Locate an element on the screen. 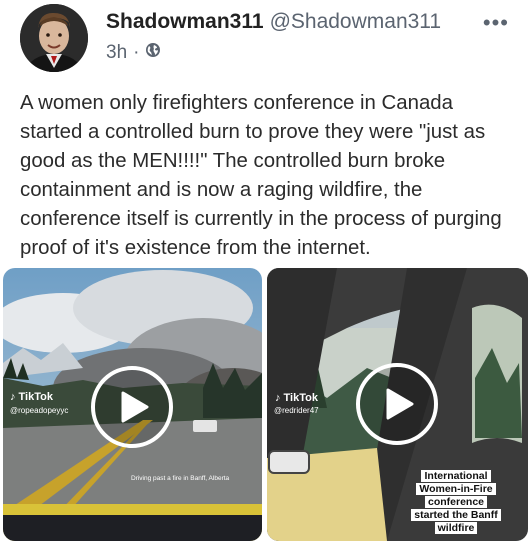 Image resolution: width=531 pixels, height=543 pixels. post-time: 3h is located at coordinates (116, 53).